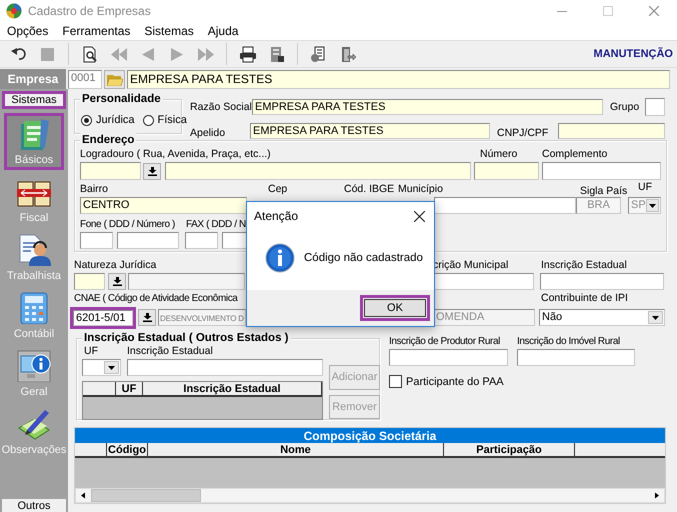  What do you see at coordinates (127, 224) in the screenshot?
I see `field-label: Fone ( DDD / Número )` at bounding box center [127, 224].